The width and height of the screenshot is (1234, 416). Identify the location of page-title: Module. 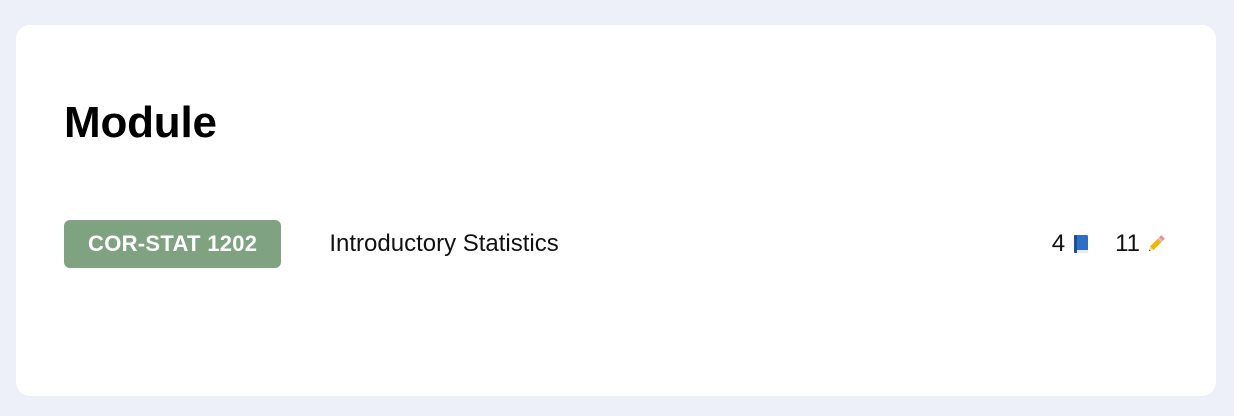
(140, 122).